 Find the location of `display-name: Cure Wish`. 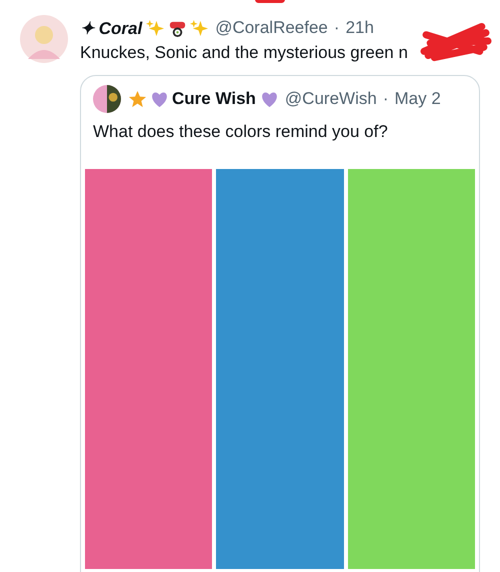

display-name: Cure Wish is located at coordinates (214, 99).